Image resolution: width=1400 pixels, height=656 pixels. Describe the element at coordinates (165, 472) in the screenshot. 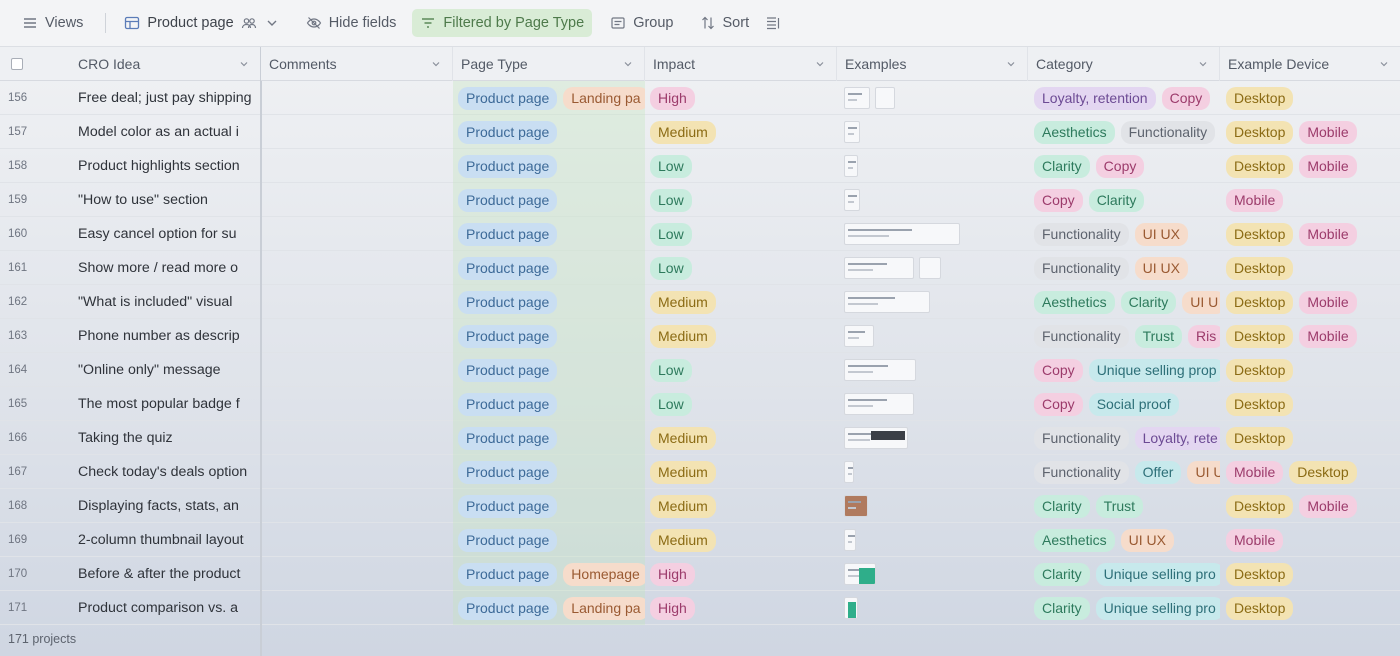

I see `cro-idea-cell: Check today's deals option` at that location.